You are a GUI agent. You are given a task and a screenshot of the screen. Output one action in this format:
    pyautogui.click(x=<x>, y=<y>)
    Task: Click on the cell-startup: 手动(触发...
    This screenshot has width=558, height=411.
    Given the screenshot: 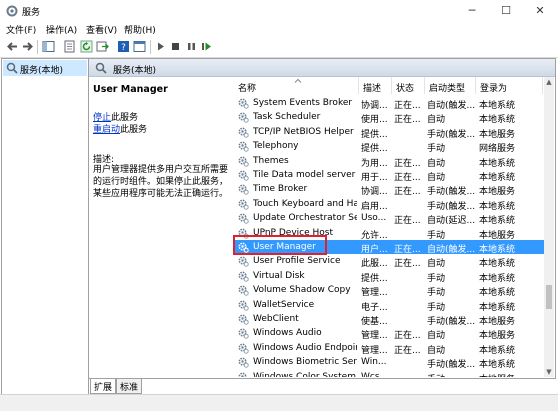 What is the action you would take?
    pyautogui.click(x=451, y=322)
    